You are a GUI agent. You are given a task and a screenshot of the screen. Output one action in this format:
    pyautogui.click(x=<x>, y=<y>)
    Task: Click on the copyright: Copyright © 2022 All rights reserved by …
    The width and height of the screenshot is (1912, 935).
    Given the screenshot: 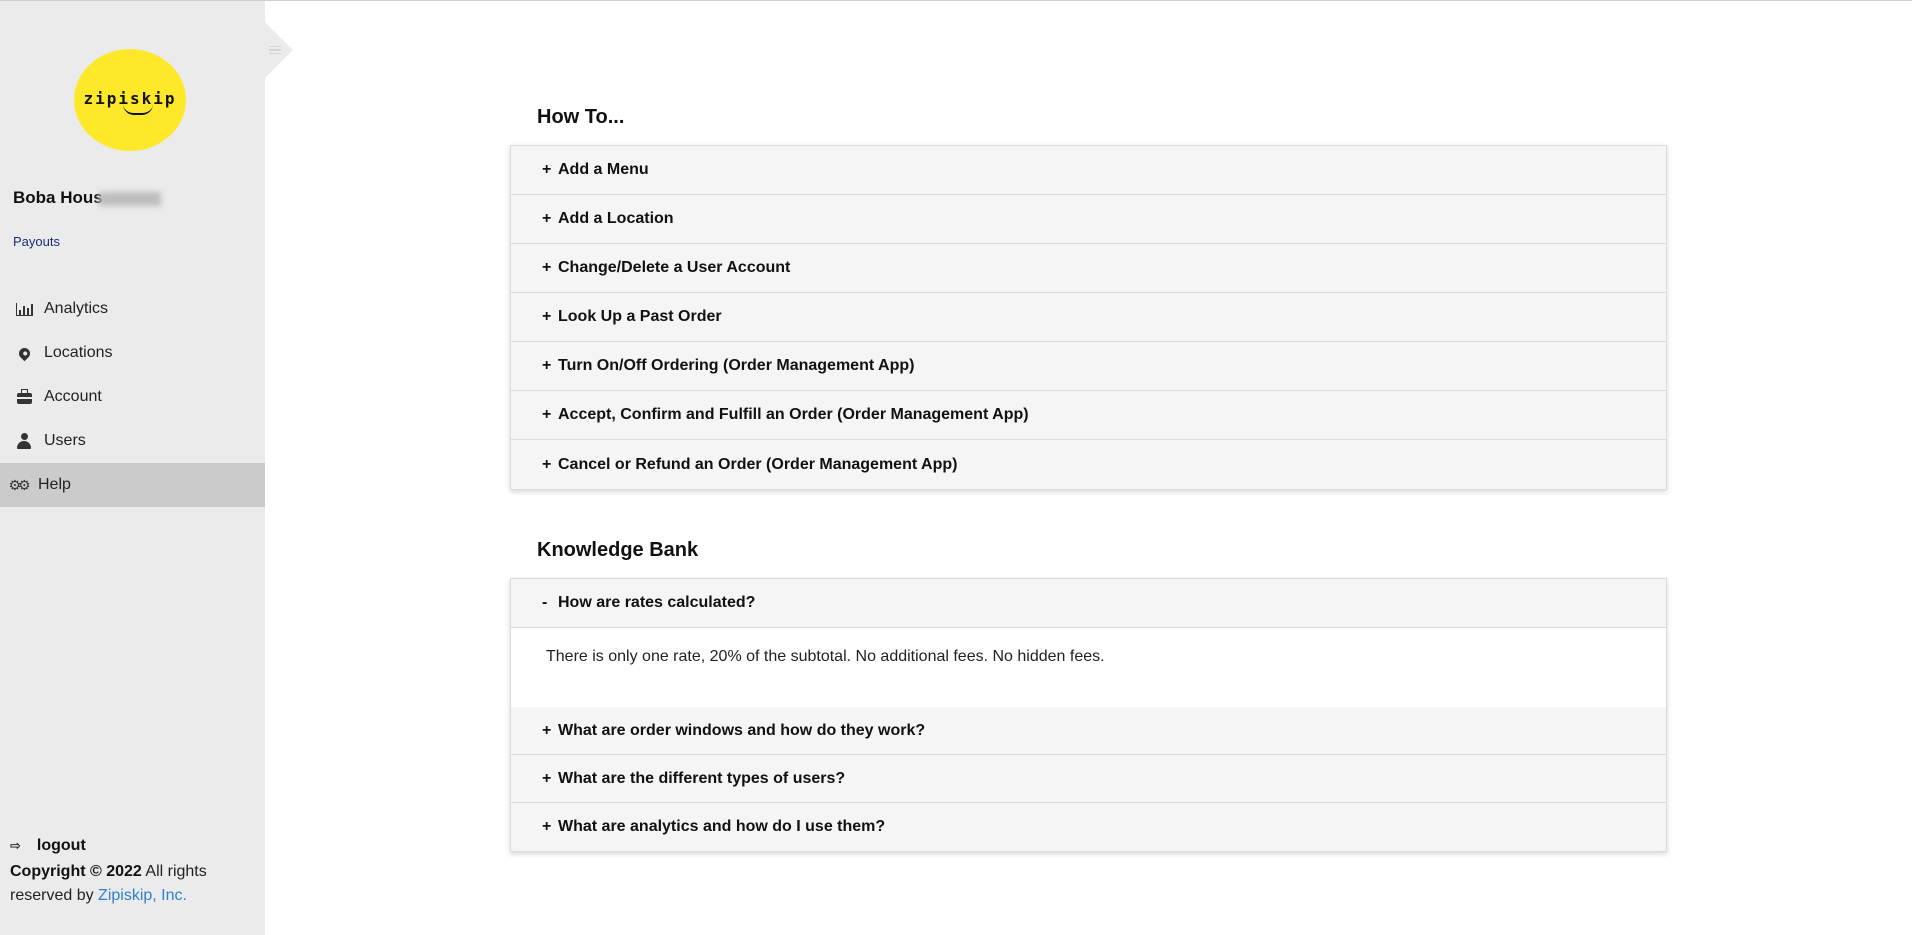 What is the action you would take?
    pyautogui.click(x=135, y=884)
    